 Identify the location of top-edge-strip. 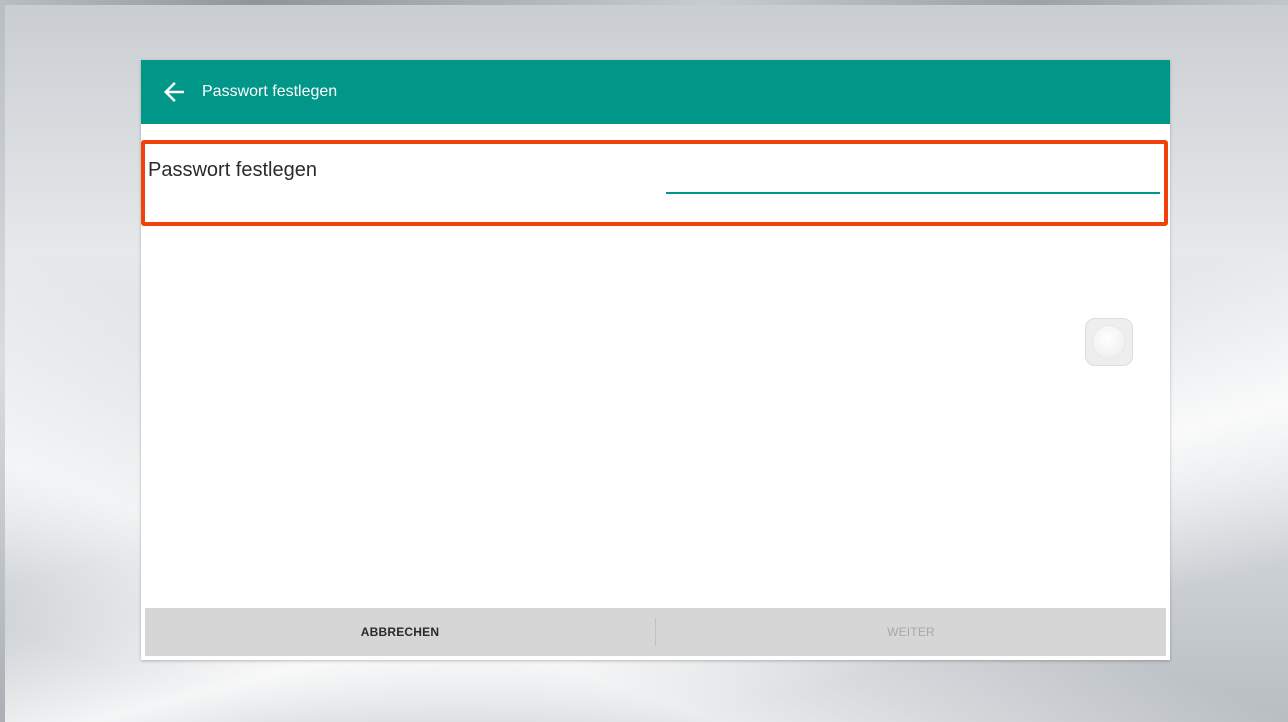
(644, 2).